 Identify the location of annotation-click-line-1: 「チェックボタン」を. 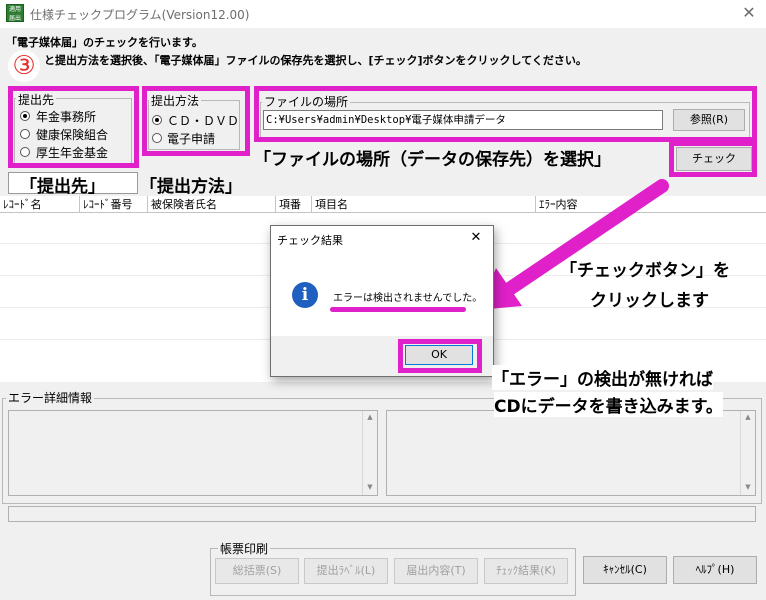
(645, 271).